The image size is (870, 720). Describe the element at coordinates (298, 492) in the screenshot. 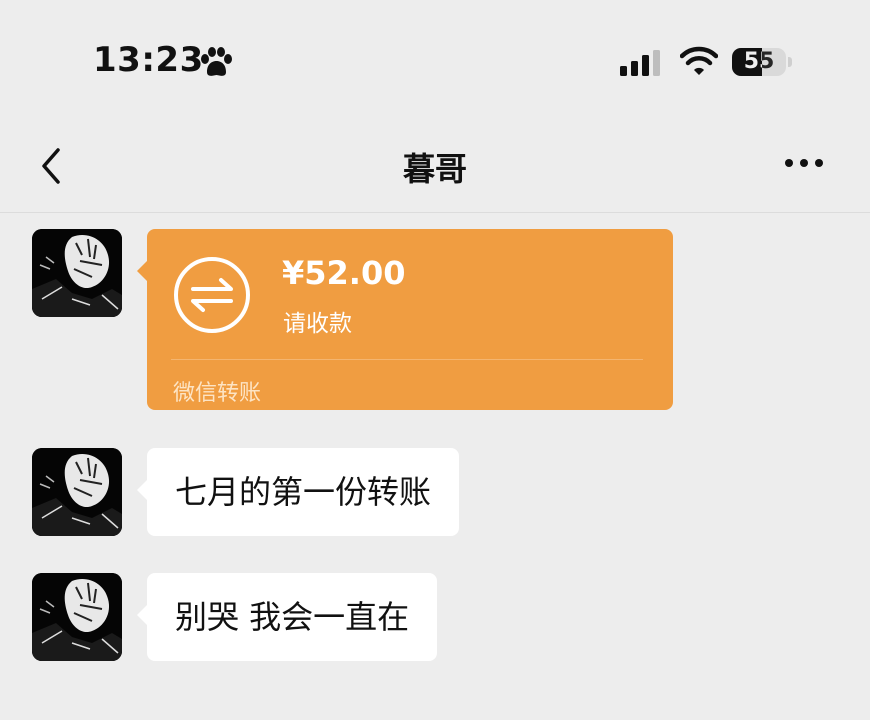

I see `message-bubble: 七月的第一份转账` at that location.